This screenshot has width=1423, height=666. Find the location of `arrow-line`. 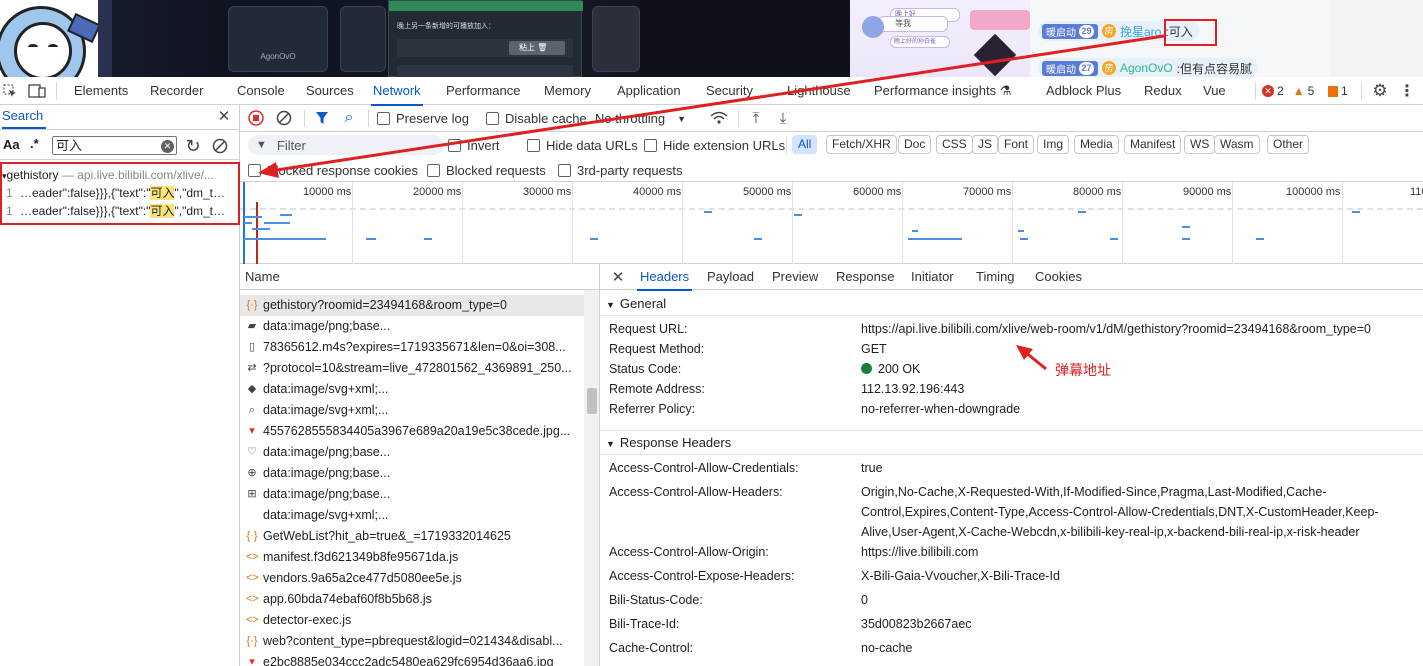

arrow-line is located at coordinates (717, 103).